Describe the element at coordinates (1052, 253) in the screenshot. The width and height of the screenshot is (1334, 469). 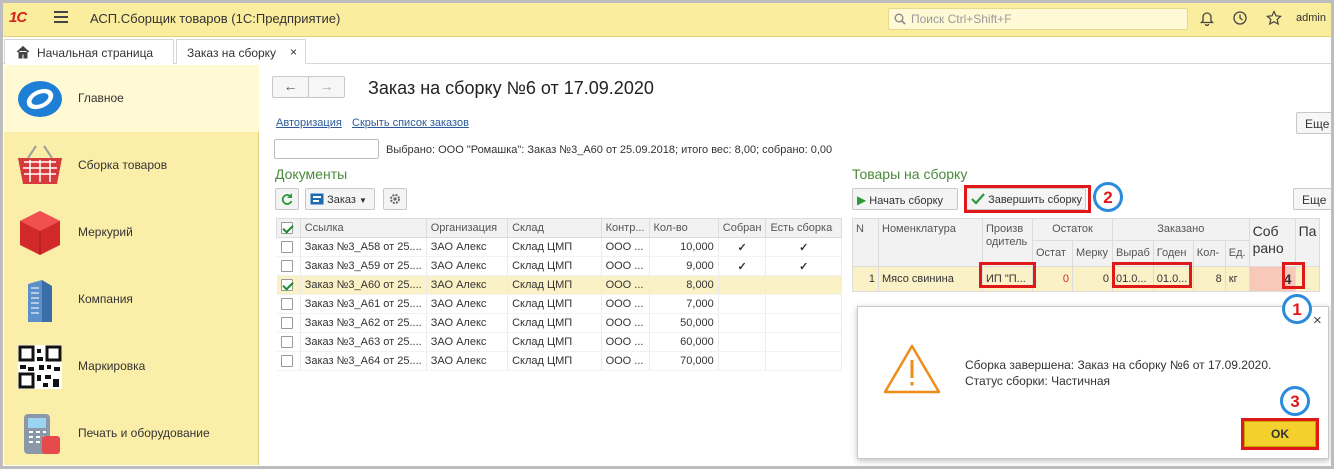
I see `column-header: Остат` at that location.